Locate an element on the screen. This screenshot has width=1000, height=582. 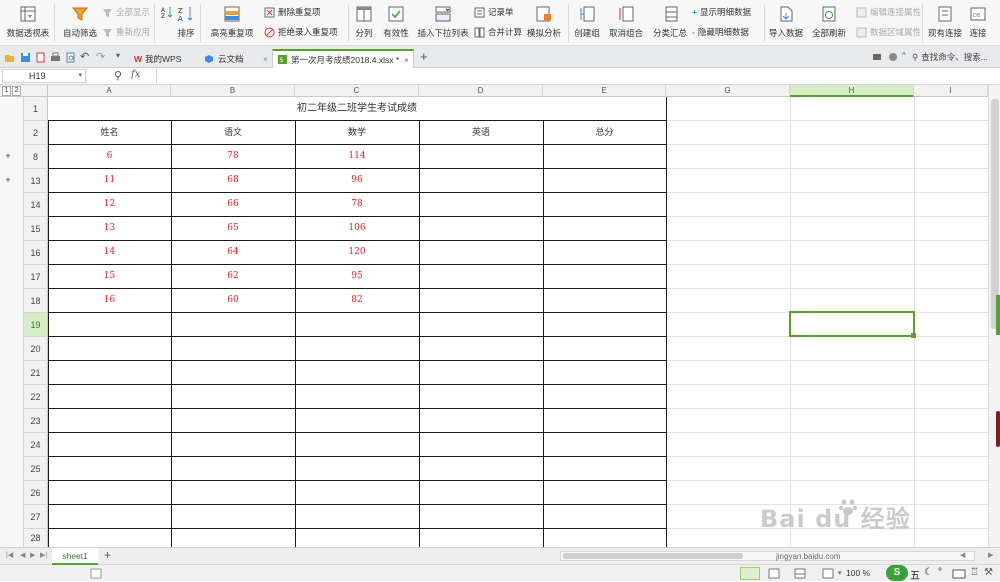
reading-mode-icon is located at coordinates (828, 573).